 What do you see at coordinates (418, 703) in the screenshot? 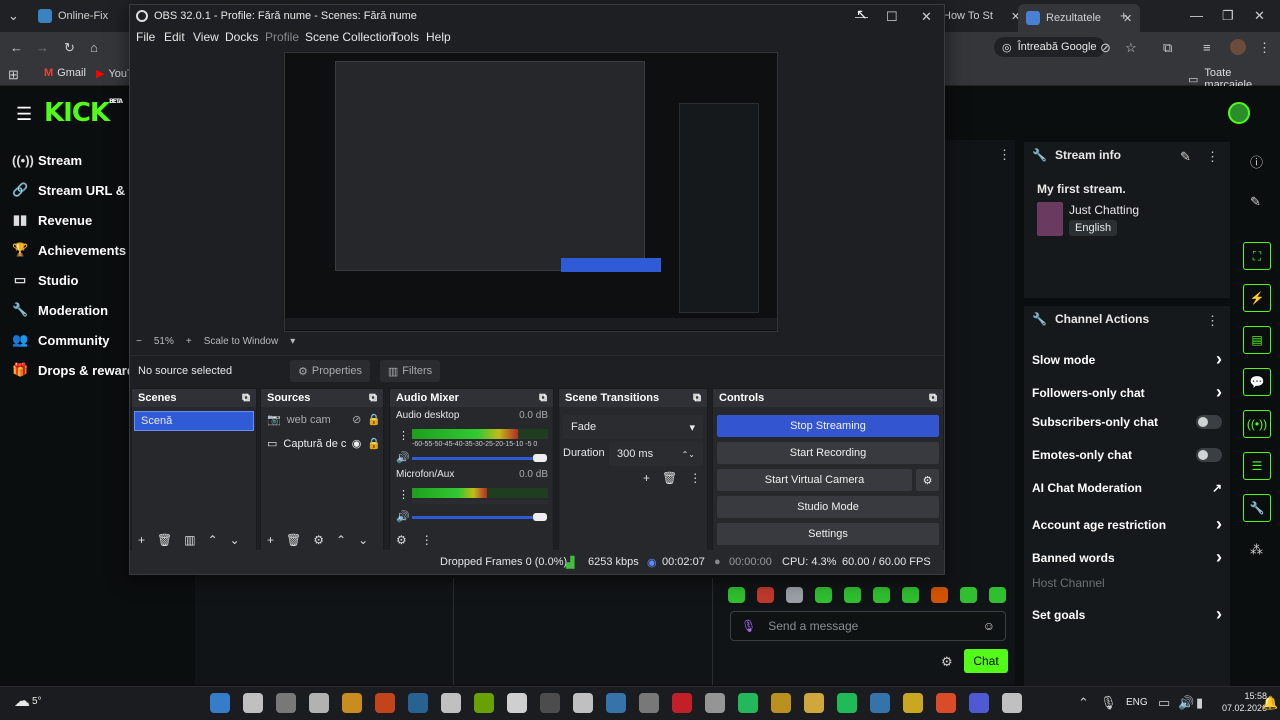
I see `steam-icon` at bounding box center [418, 703].